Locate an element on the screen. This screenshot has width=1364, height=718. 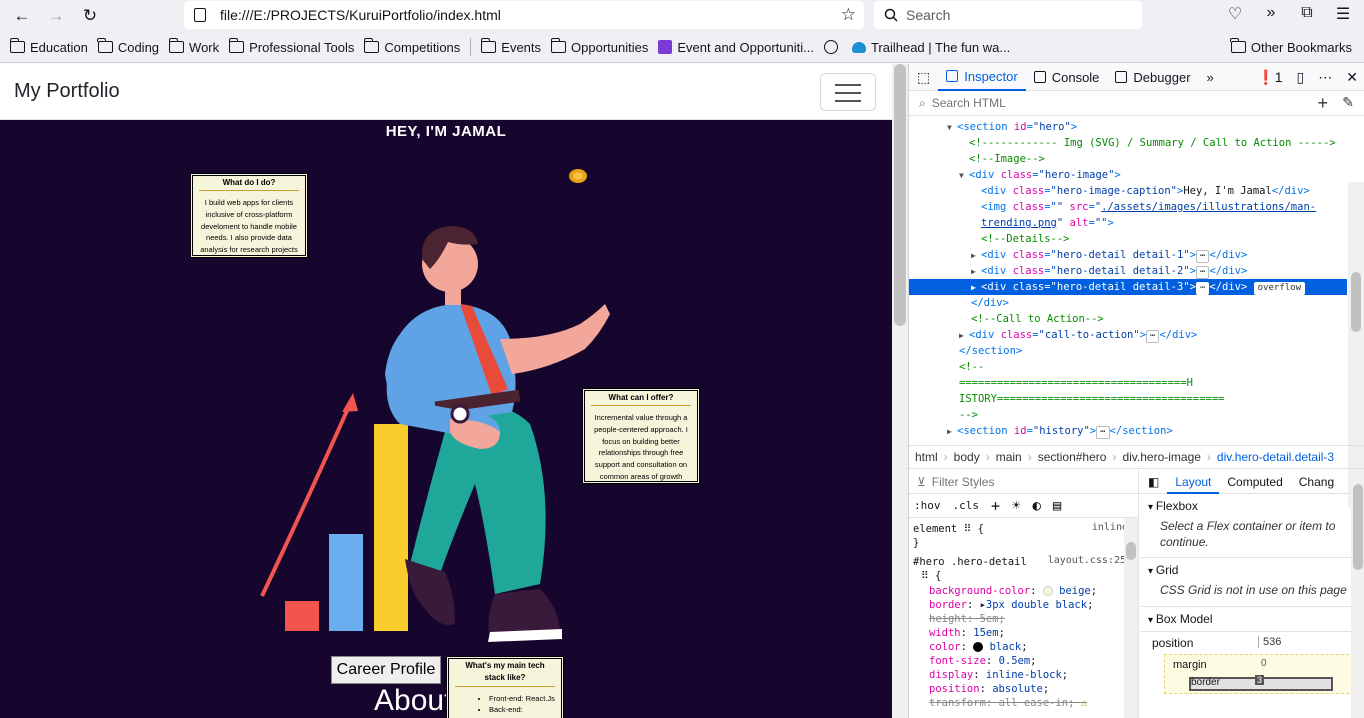
filter-styles-input: ⊻ Filter Styles is located at coordinates (1023, 482).